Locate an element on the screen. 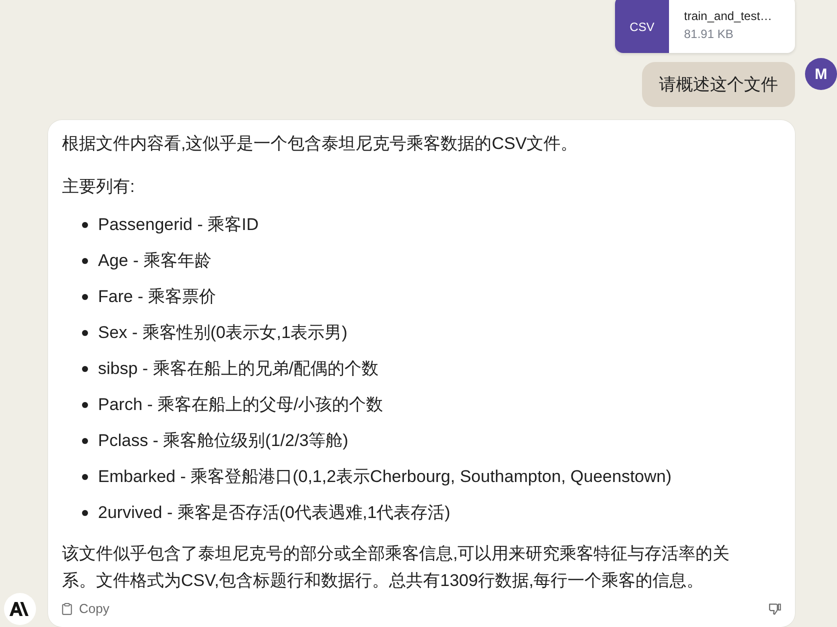 The height and width of the screenshot is (627, 837). list-item-text: sibsp - 乘客在船上的兄弟/配偶的个数 is located at coordinates (238, 369).